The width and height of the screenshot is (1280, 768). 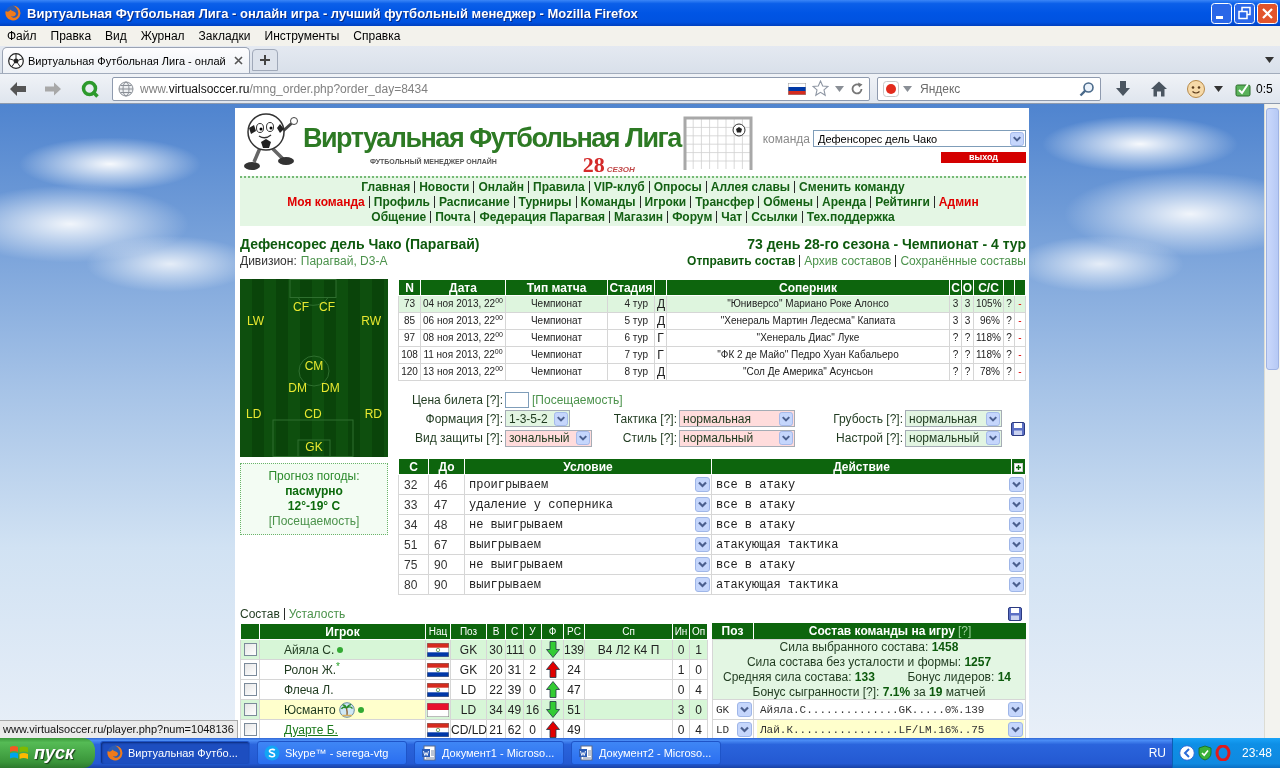 What do you see at coordinates (401, 202) in the screenshot?
I see `nav-link: Профиль` at bounding box center [401, 202].